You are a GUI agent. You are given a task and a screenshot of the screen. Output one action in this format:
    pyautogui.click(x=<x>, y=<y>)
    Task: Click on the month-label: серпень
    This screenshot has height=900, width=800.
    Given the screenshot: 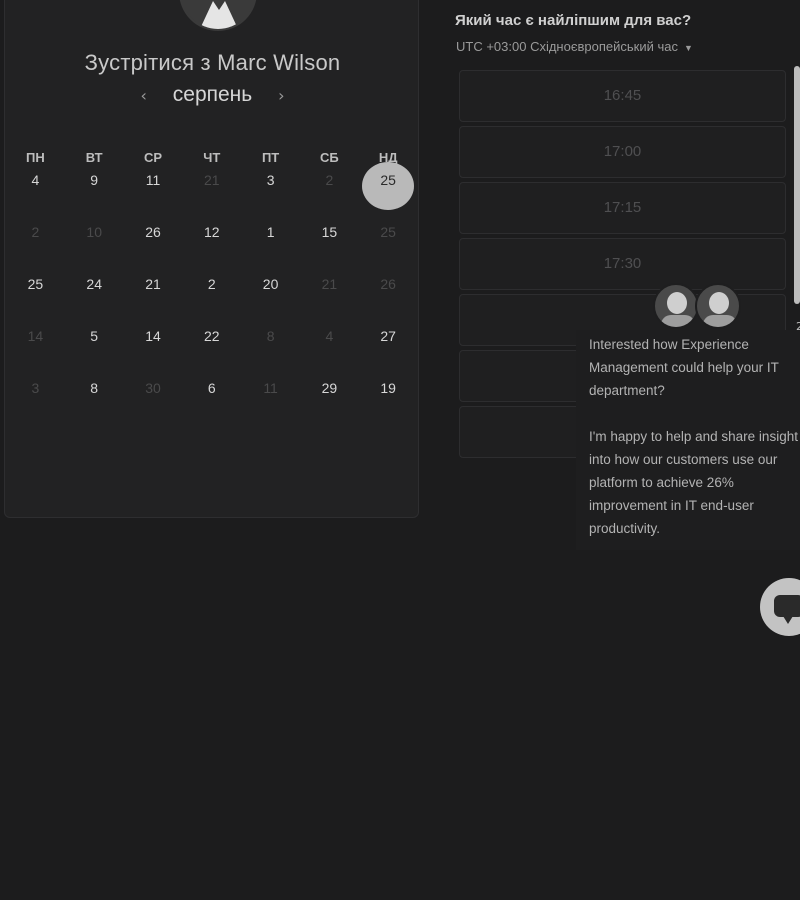 What is the action you would take?
    pyautogui.click(x=212, y=94)
    